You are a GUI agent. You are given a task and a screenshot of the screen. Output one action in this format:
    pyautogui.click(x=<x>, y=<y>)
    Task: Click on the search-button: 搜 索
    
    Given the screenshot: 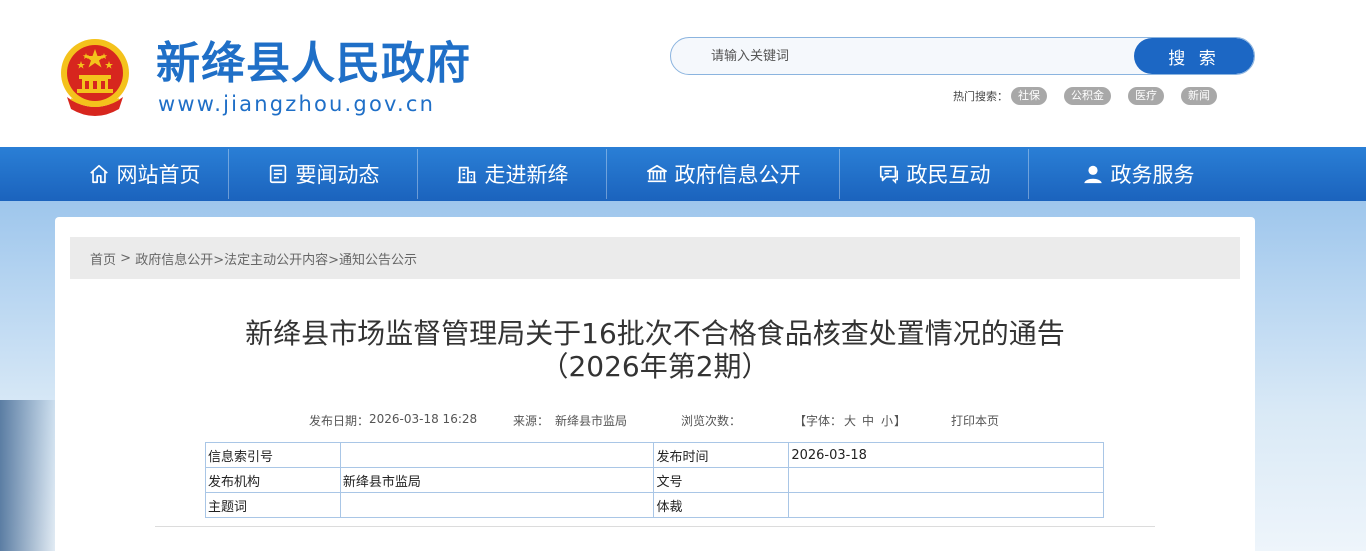 What is the action you would take?
    pyautogui.click(x=1194, y=56)
    